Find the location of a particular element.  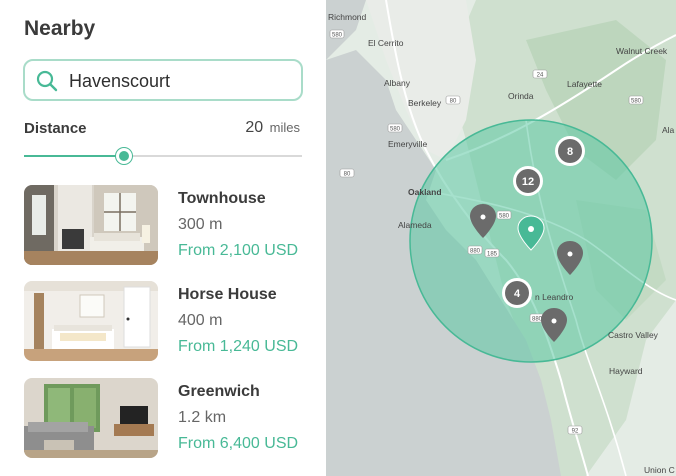

listing-price: From 6,400 USD is located at coordinates (238, 443).